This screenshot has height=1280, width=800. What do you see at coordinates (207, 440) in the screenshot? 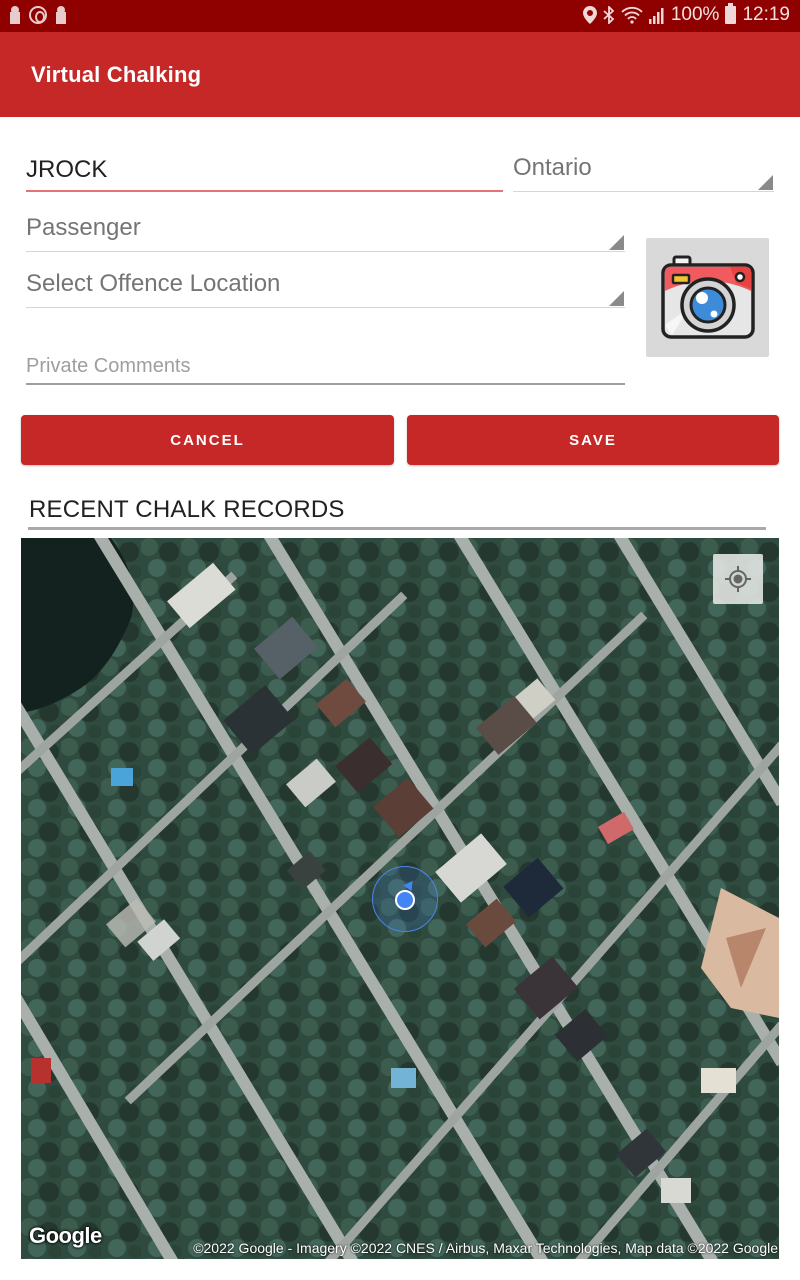
I see `cancel-button: CANCEL` at bounding box center [207, 440].